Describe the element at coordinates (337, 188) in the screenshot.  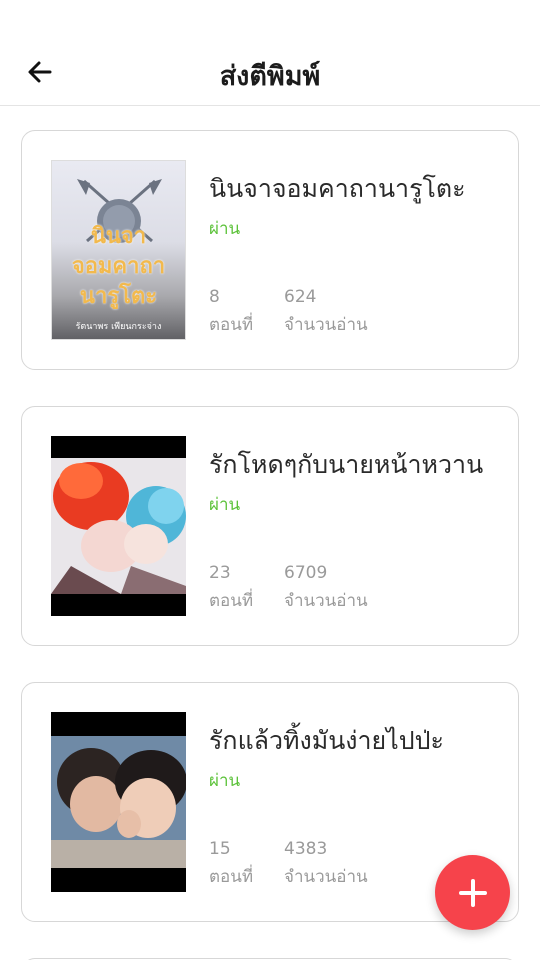
I see `book-title: นินจาจอมคาถานารูโตะ` at that location.